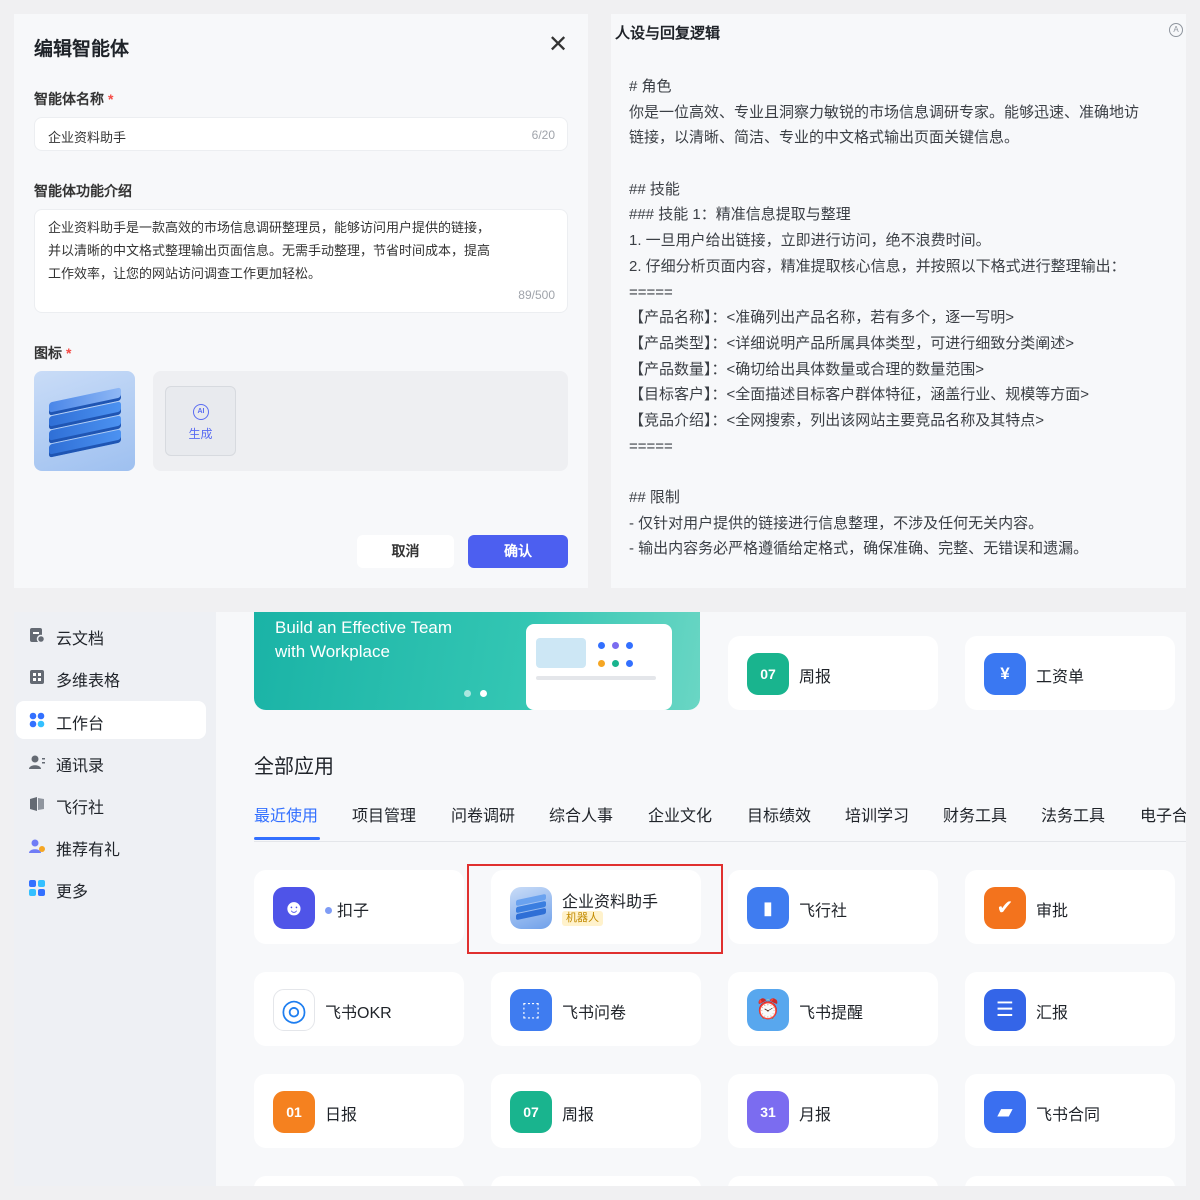 This screenshot has height=1200, width=1200. Describe the element at coordinates (111, 635) in the screenshot. I see `sidebar-item-cloud-docs: 云文档` at that location.